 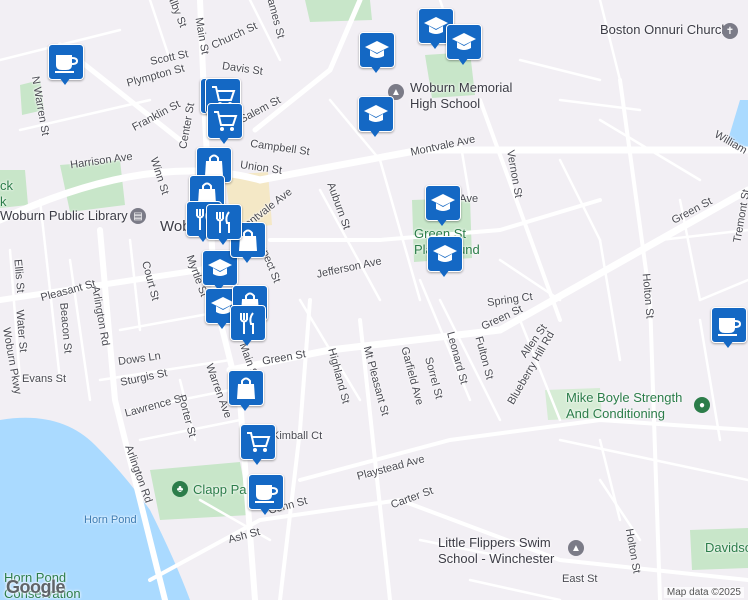 I want to click on gym-icon: ●, so click(x=702, y=405).